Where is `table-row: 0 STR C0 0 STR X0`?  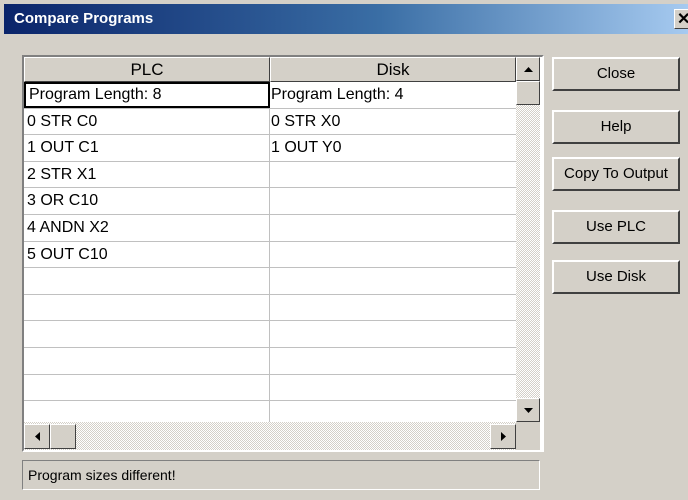 table-row: 0 STR C0 0 STR X0 is located at coordinates (270, 122).